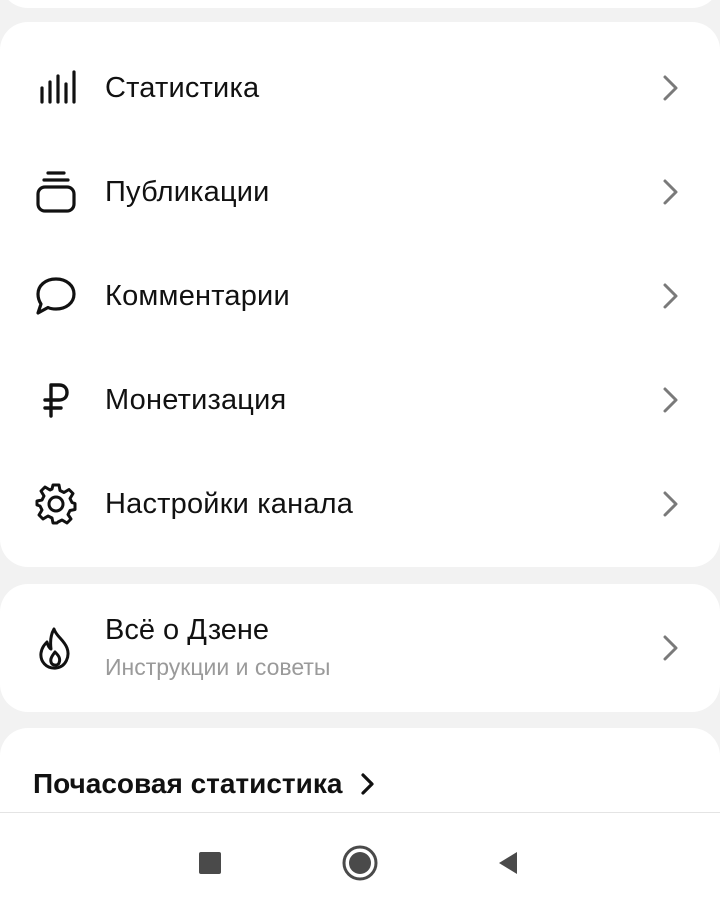 This screenshot has width=720, height=907. I want to click on menu-item-label: Монетизация, so click(196, 399).